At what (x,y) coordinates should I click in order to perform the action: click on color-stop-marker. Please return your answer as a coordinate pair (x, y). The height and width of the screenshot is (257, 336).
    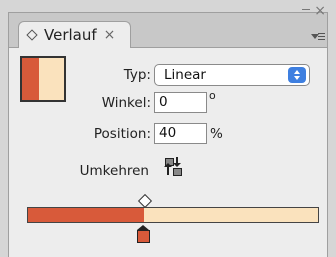
    Looking at the image, I should click on (143, 234).